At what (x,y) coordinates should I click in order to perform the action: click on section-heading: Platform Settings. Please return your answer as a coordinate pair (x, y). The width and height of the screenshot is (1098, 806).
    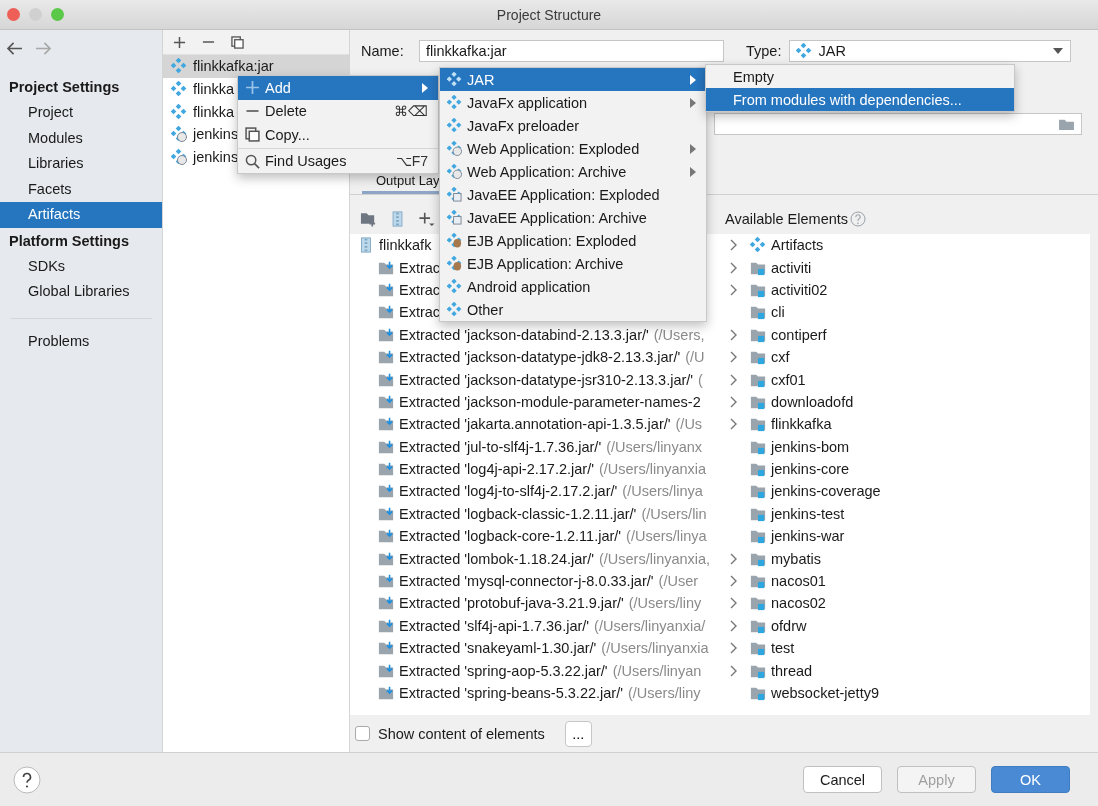
    Looking at the image, I should click on (69, 241).